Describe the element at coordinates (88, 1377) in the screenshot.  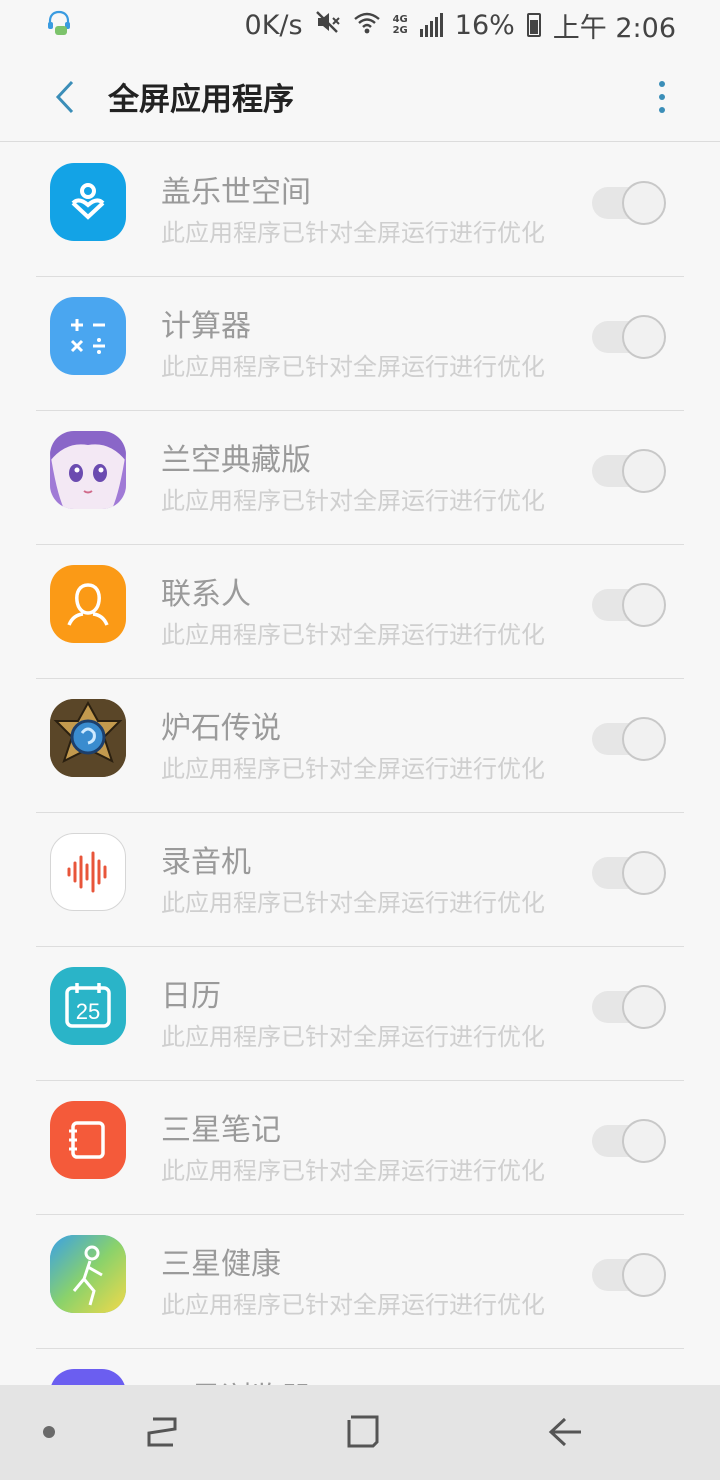
I see `browser-icon` at that location.